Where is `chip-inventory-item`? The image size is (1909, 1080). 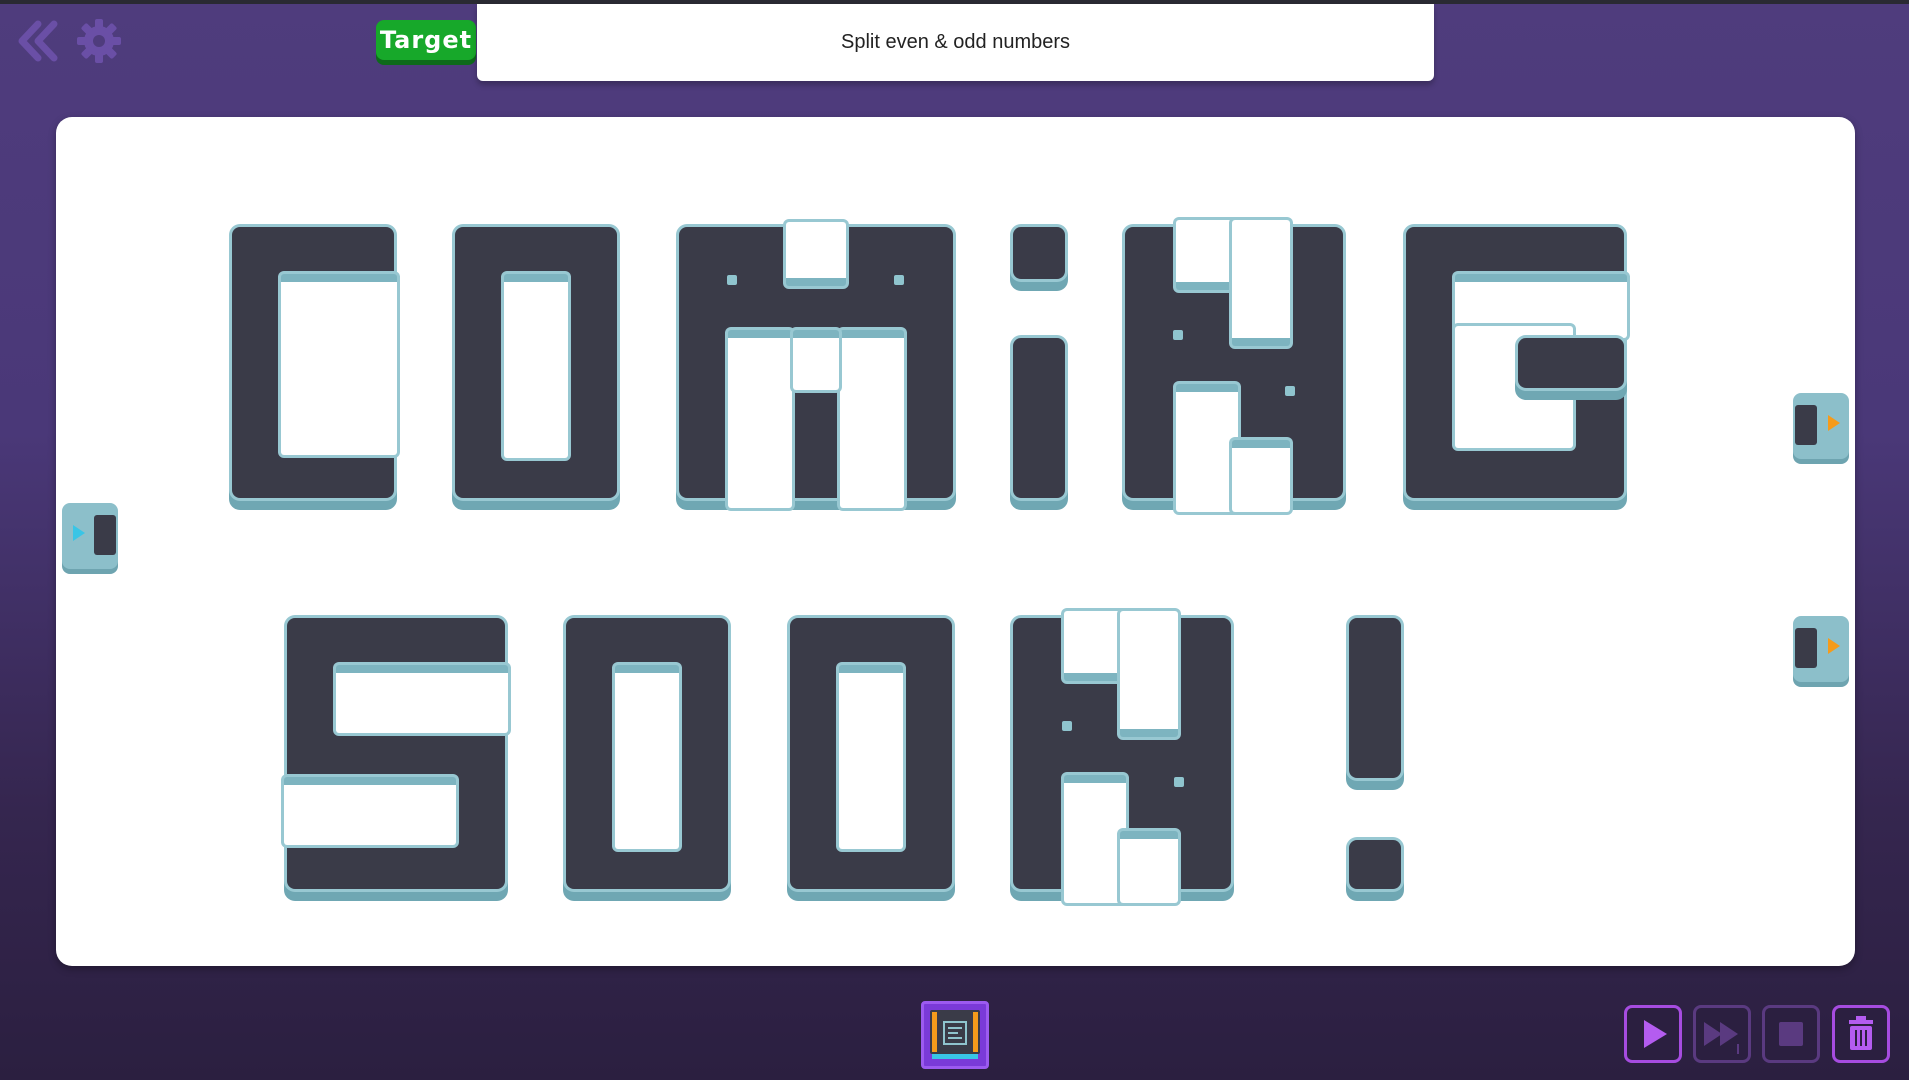 chip-inventory-item is located at coordinates (955, 1035).